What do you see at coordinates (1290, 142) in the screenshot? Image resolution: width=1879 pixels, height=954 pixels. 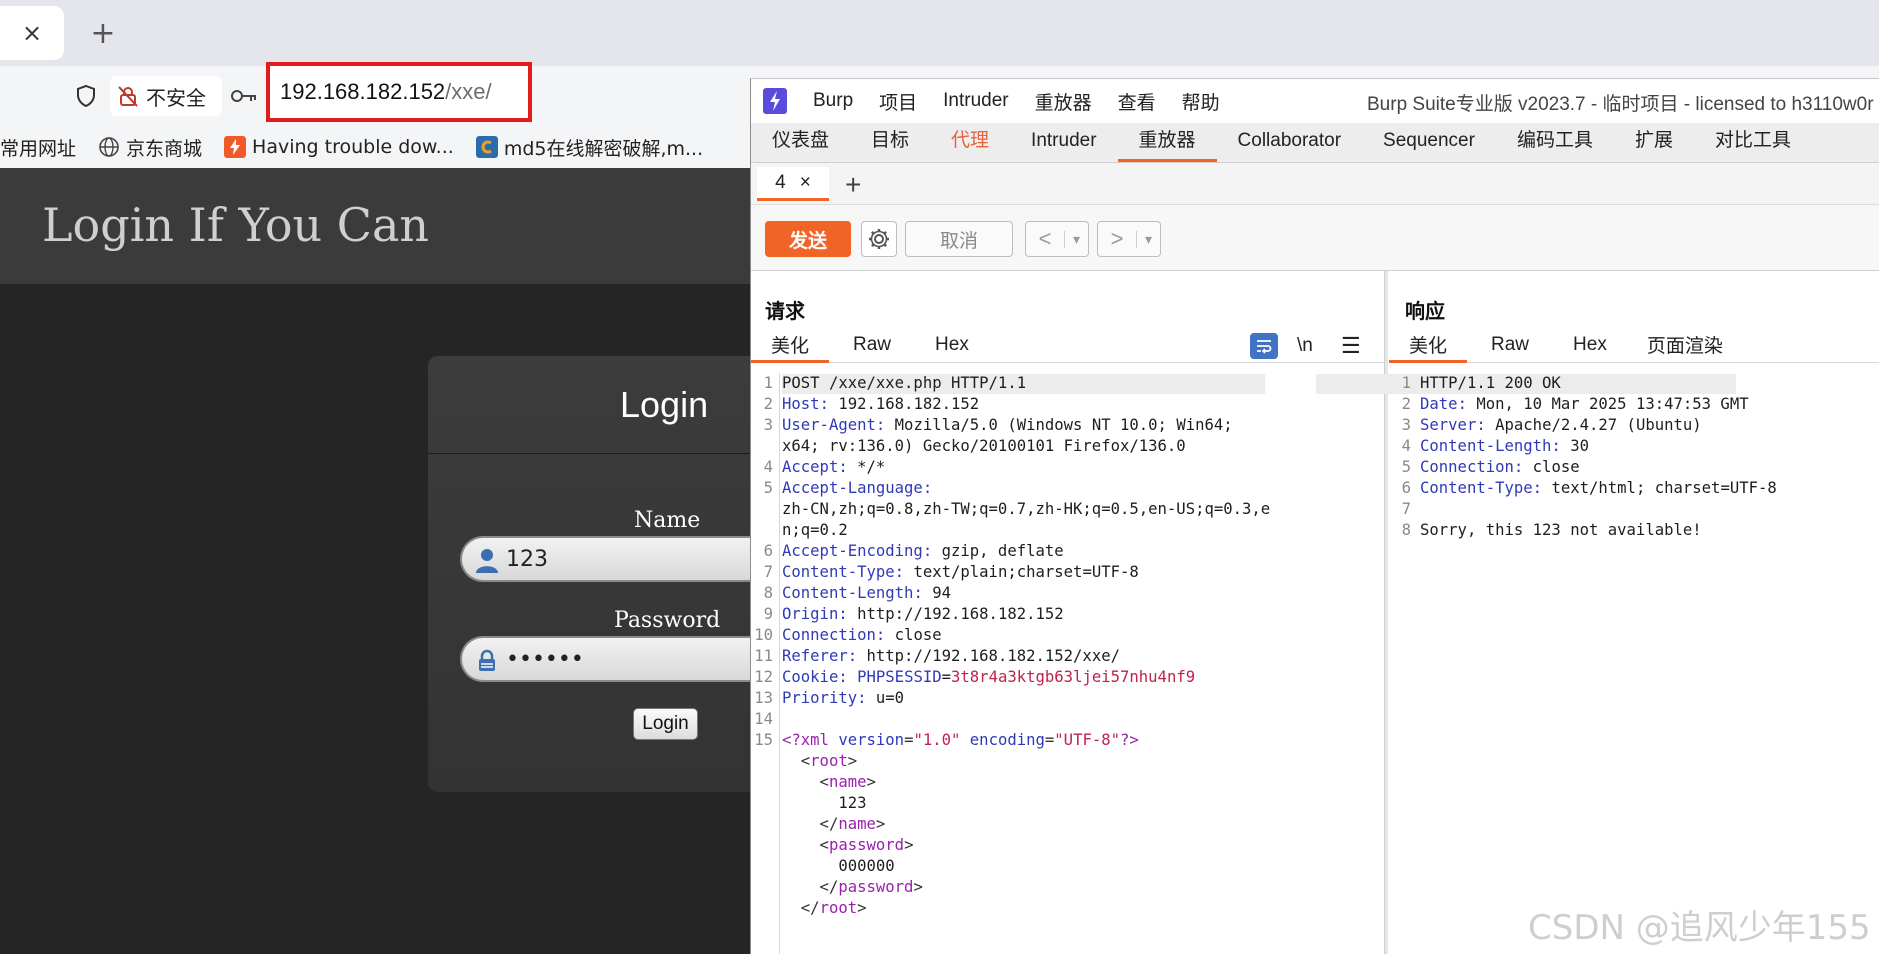 I see `tab-collaborator: Collaborator` at bounding box center [1290, 142].